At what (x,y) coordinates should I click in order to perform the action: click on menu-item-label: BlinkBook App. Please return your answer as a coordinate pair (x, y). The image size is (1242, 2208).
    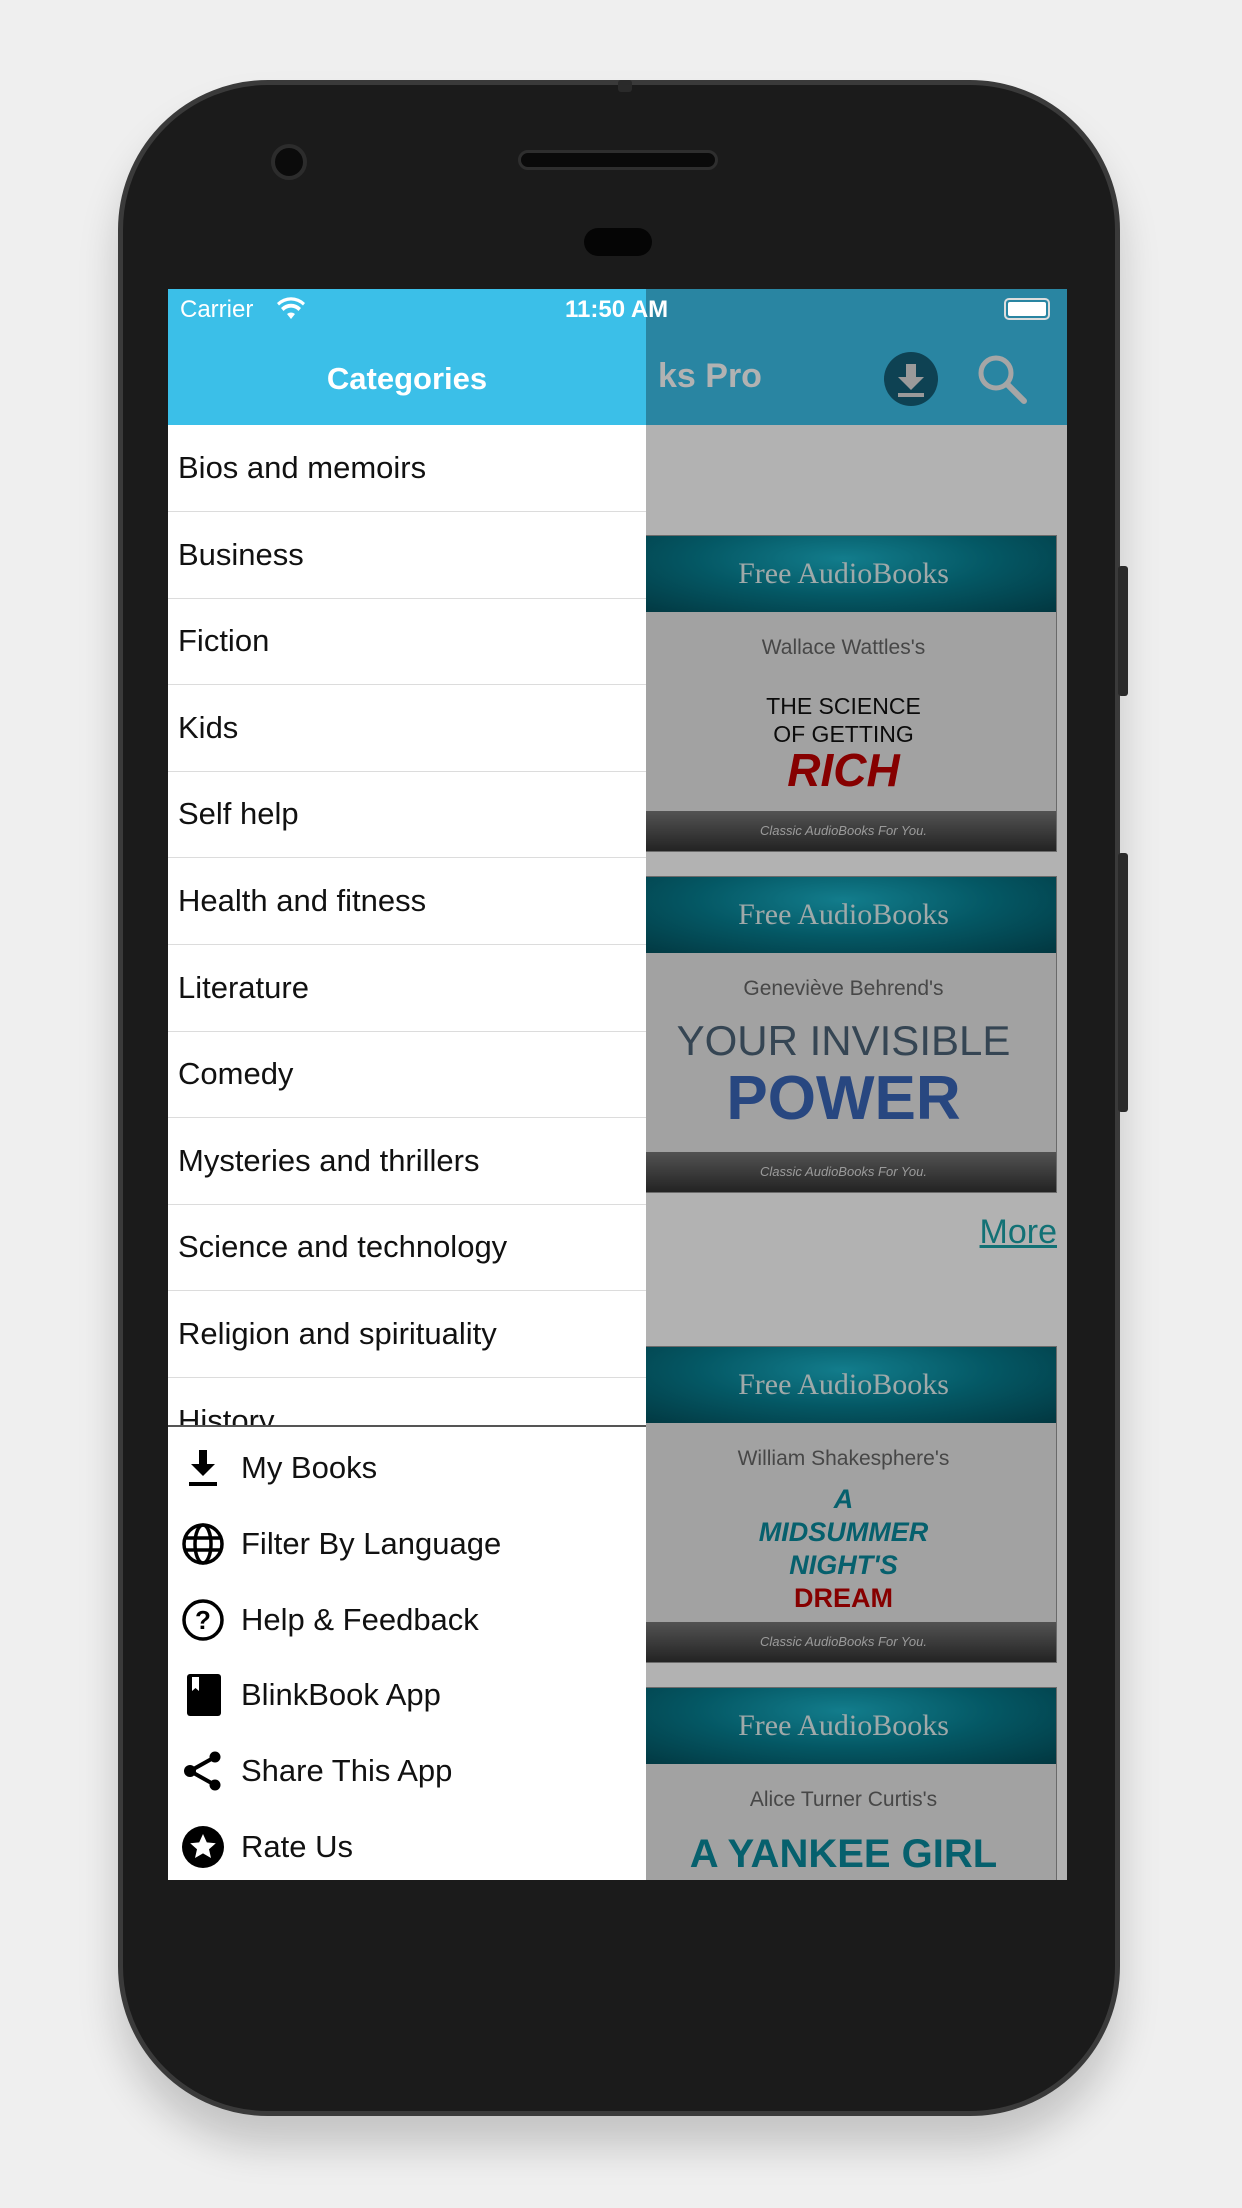
    Looking at the image, I should click on (341, 1694).